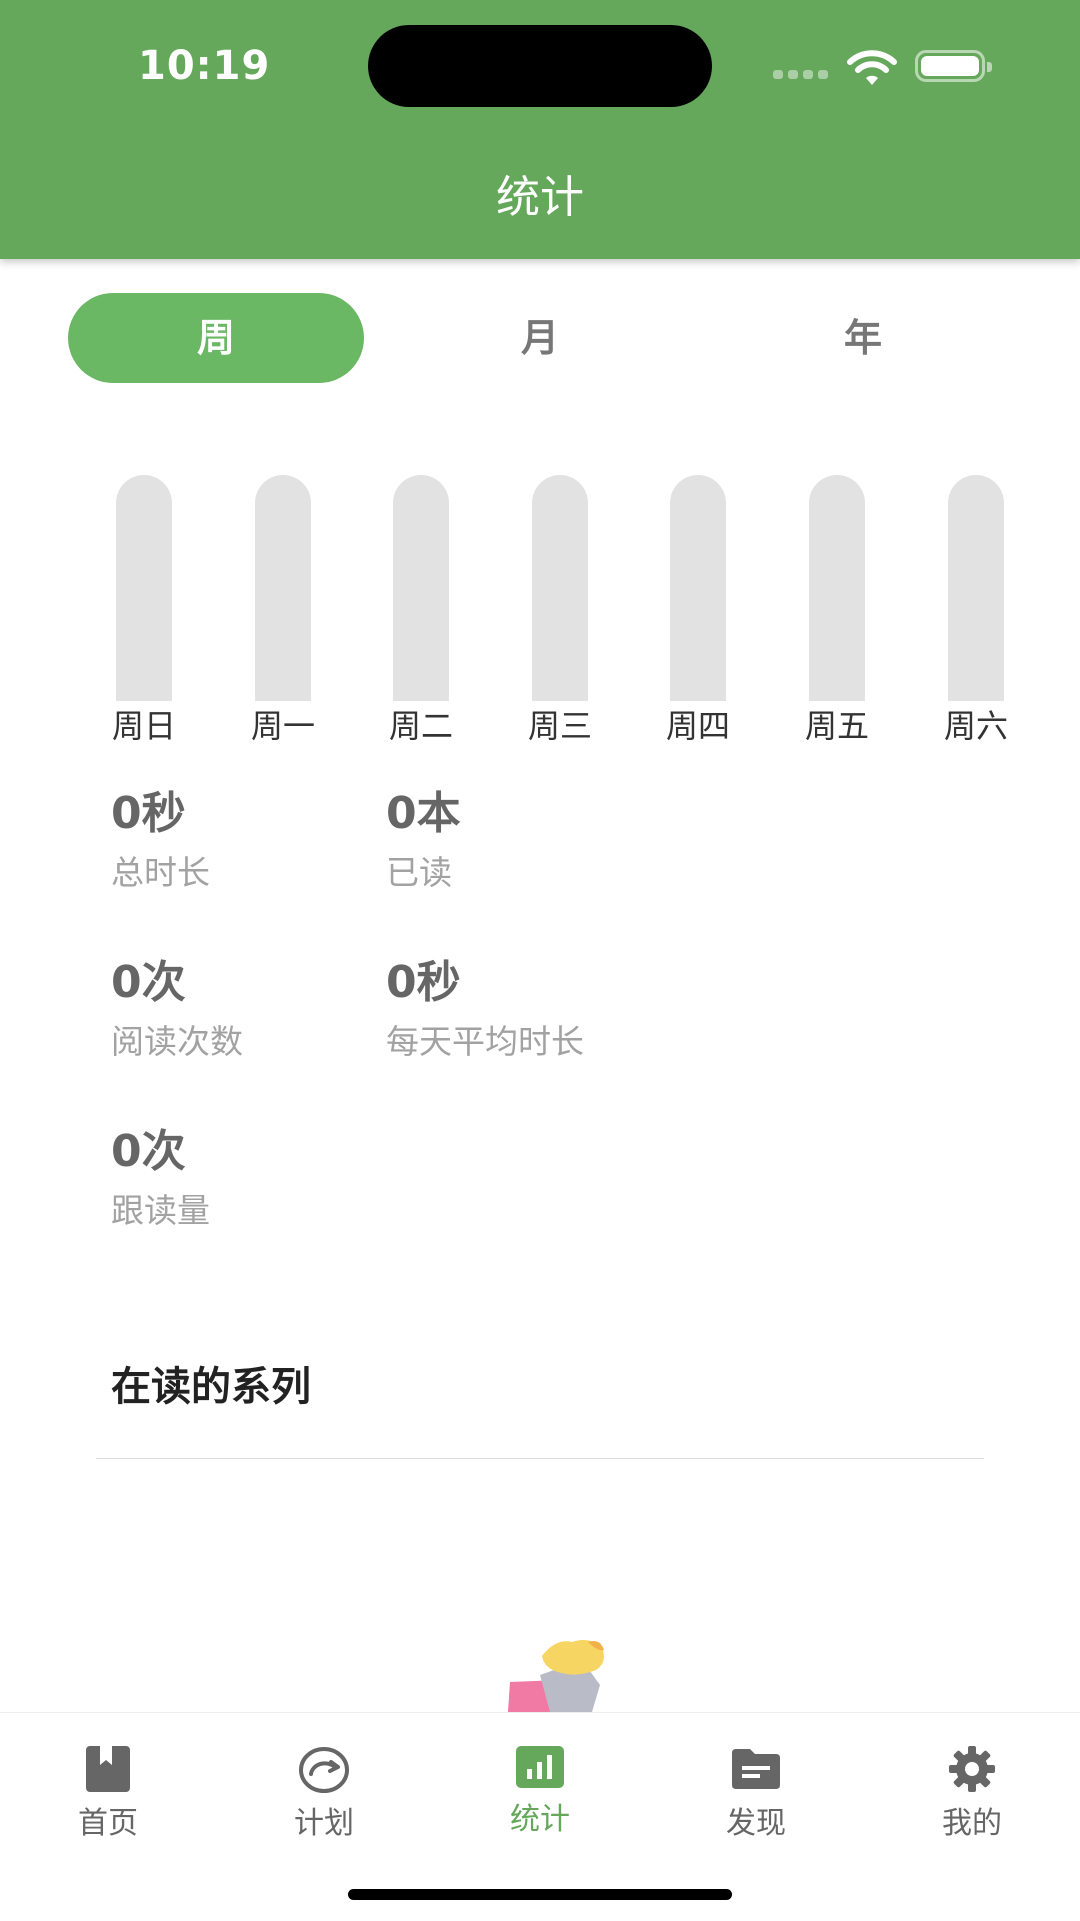 Image resolution: width=1080 pixels, height=1921 pixels. Describe the element at coordinates (953, 66) in the screenshot. I see `battery-icon` at that location.